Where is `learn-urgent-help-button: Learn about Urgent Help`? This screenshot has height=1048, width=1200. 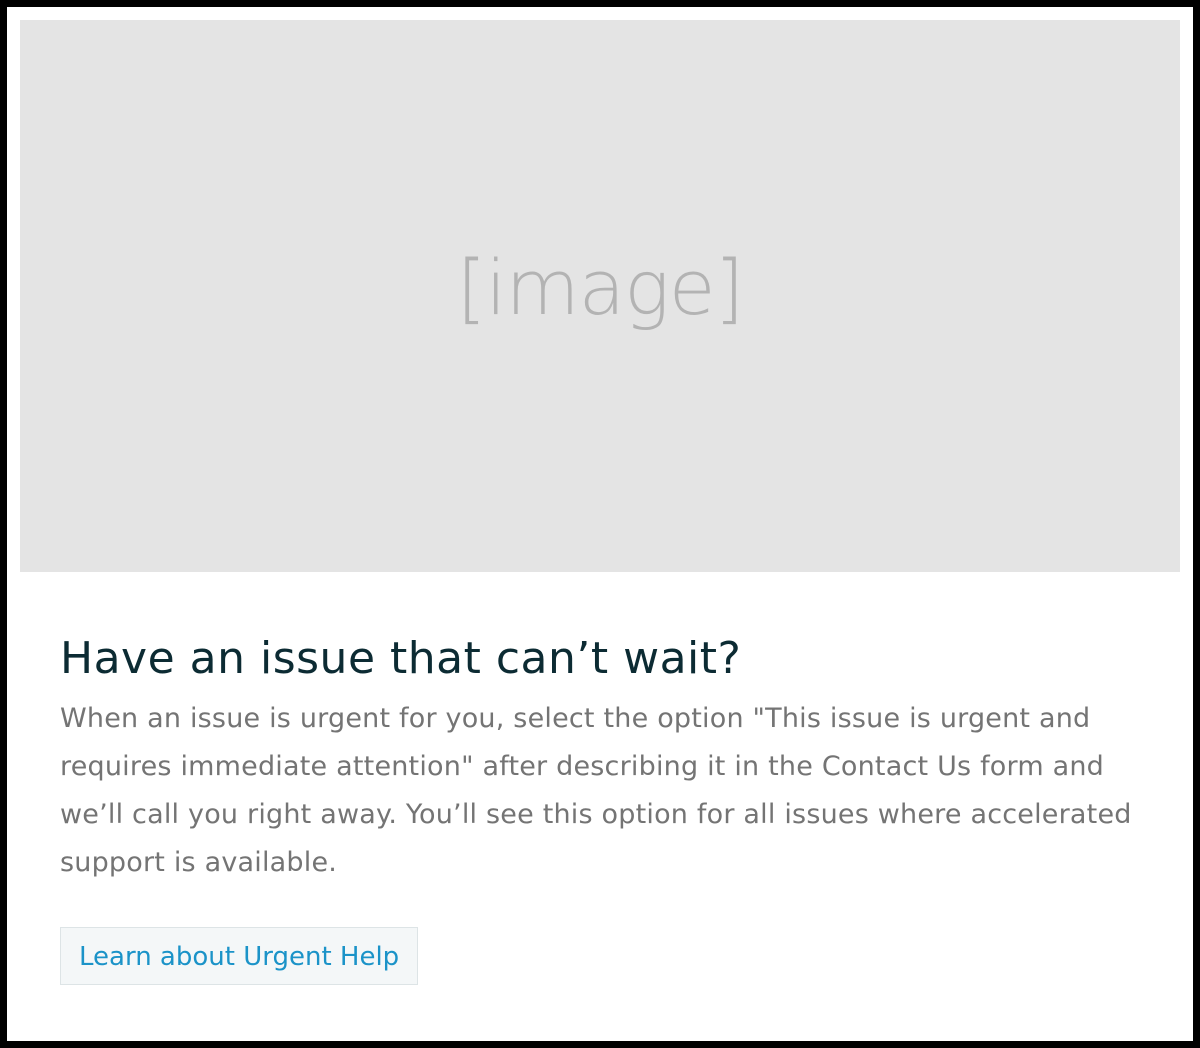
learn-urgent-help-button: Learn about Urgent Help is located at coordinates (239, 956).